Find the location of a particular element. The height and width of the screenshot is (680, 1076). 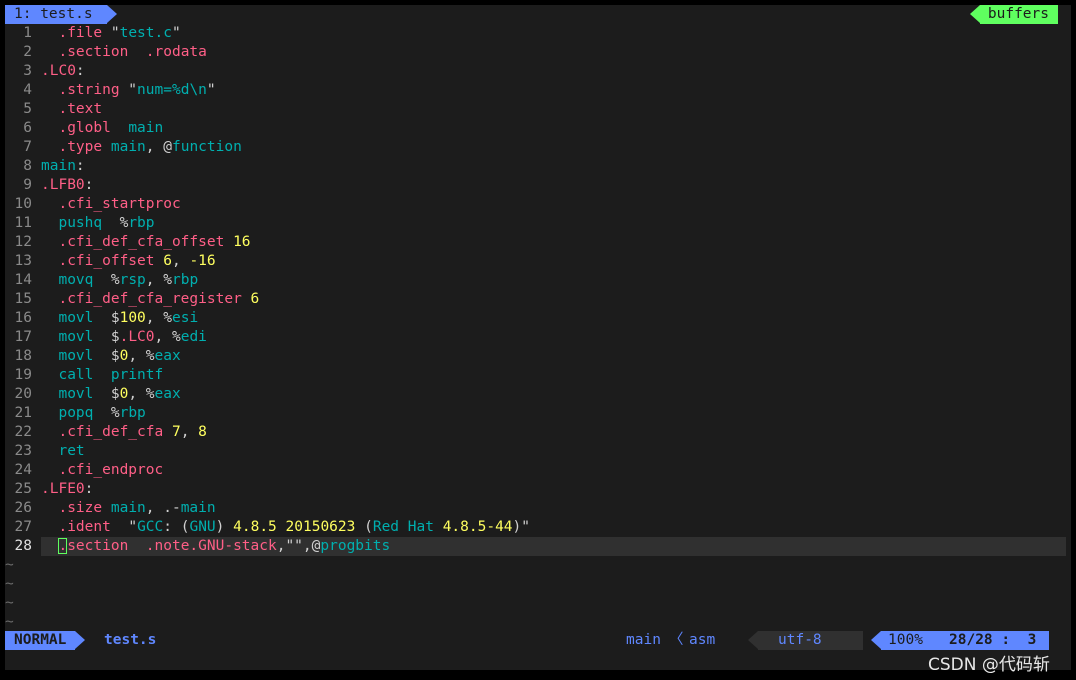

number: 6 is located at coordinates (255, 299).